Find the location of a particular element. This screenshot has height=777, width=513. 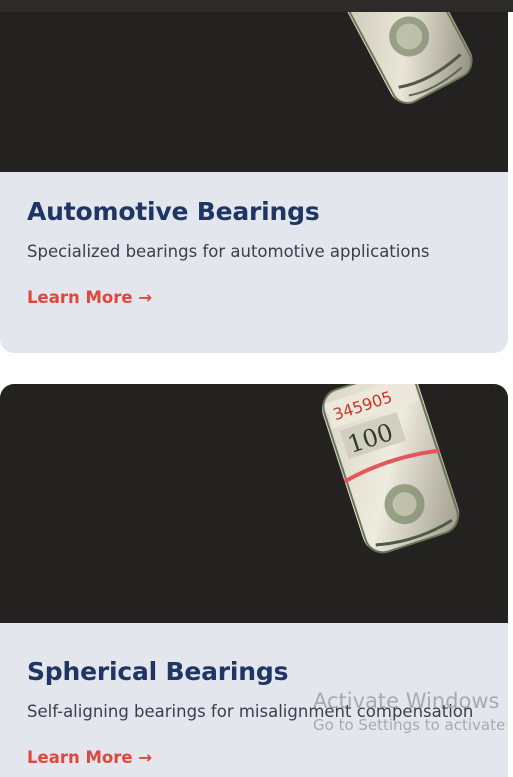

card-title: Automotive Bearings is located at coordinates (173, 211).